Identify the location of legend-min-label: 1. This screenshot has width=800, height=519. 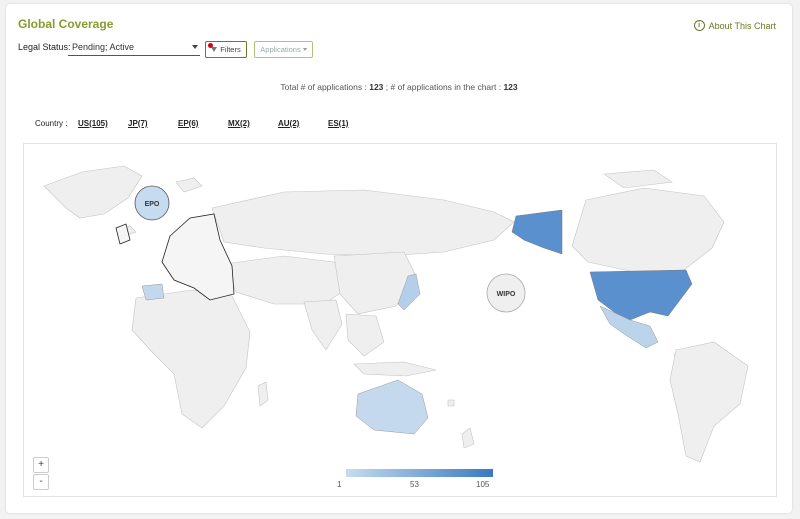
(339, 484).